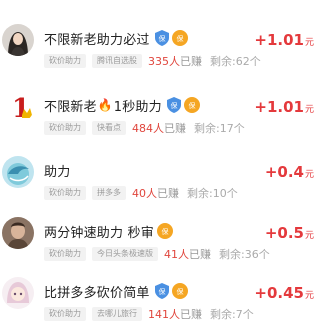 This screenshot has width=328, height=326. I want to click on app-name-tag: 去哪儿旅行, so click(117, 314).